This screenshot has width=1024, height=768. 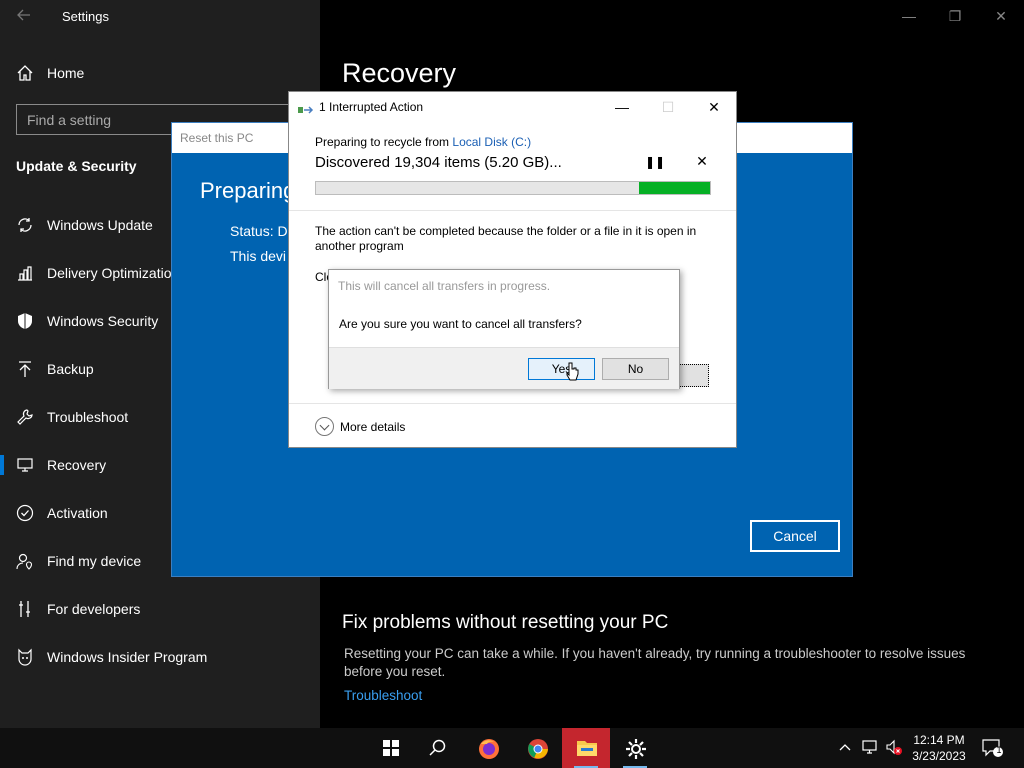 What do you see at coordinates (217, 138) in the screenshot?
I see `reset-pc-title: Reset this PC` at bounding box center [217, 138].